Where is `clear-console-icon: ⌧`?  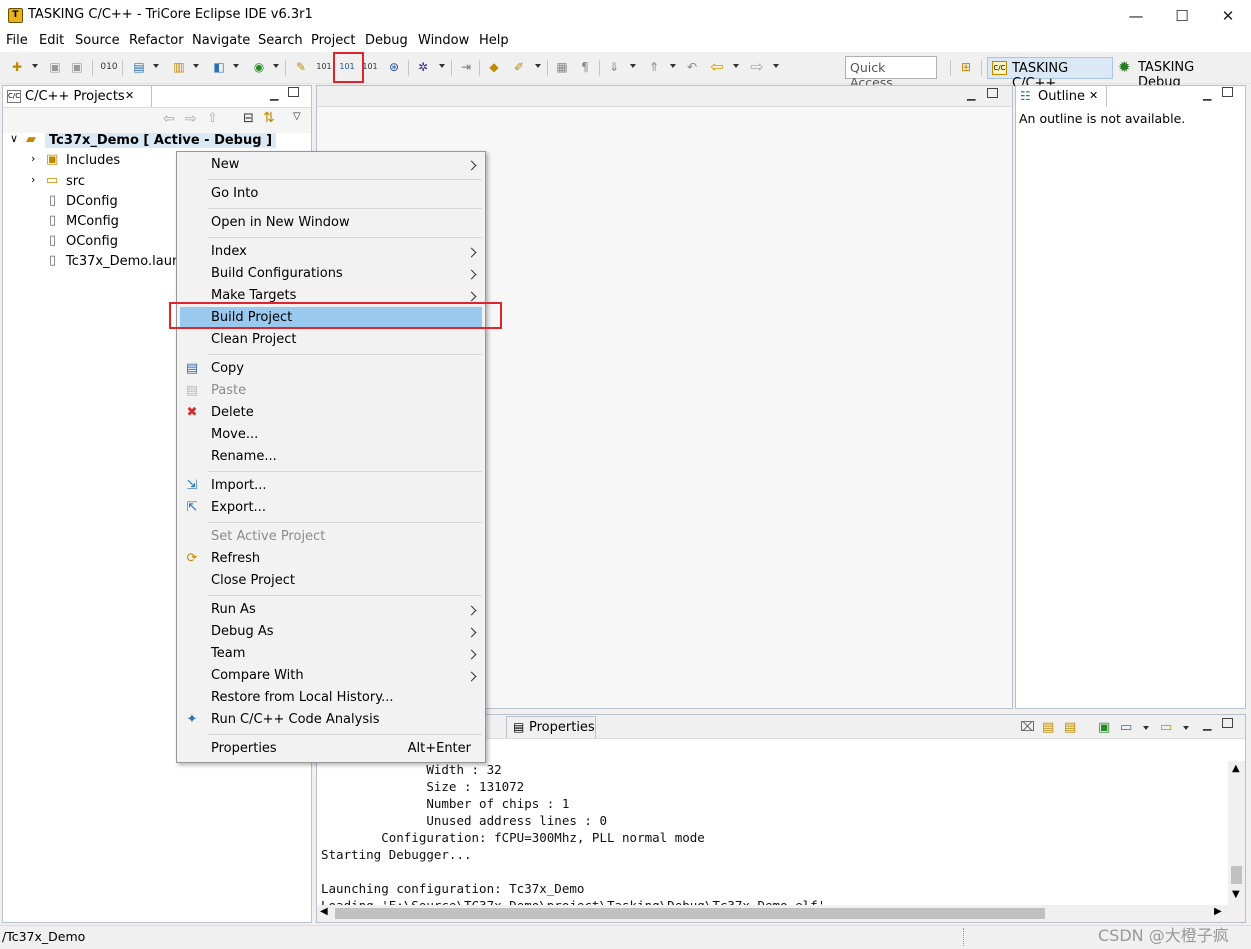 clear-console-icon: ⌧ is located at coordinates (1027, 727).